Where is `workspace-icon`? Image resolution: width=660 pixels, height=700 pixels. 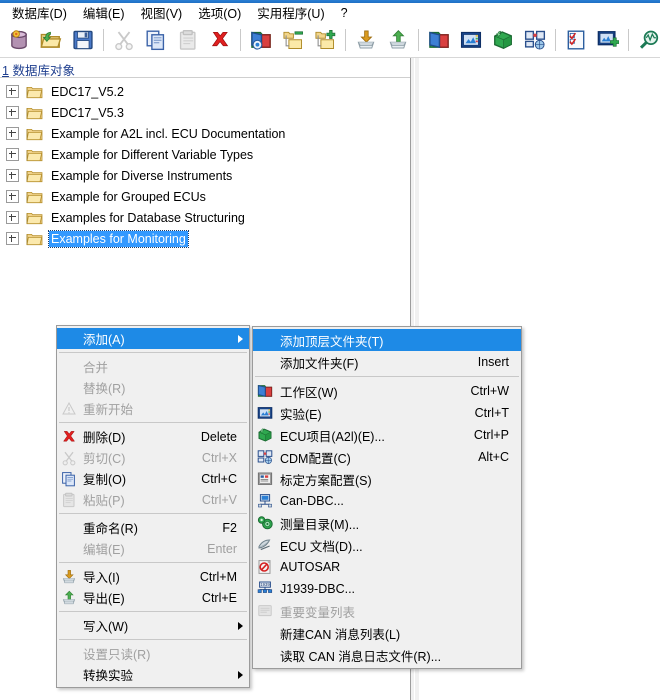 workspace-icon is located at coordinates (439, 40).